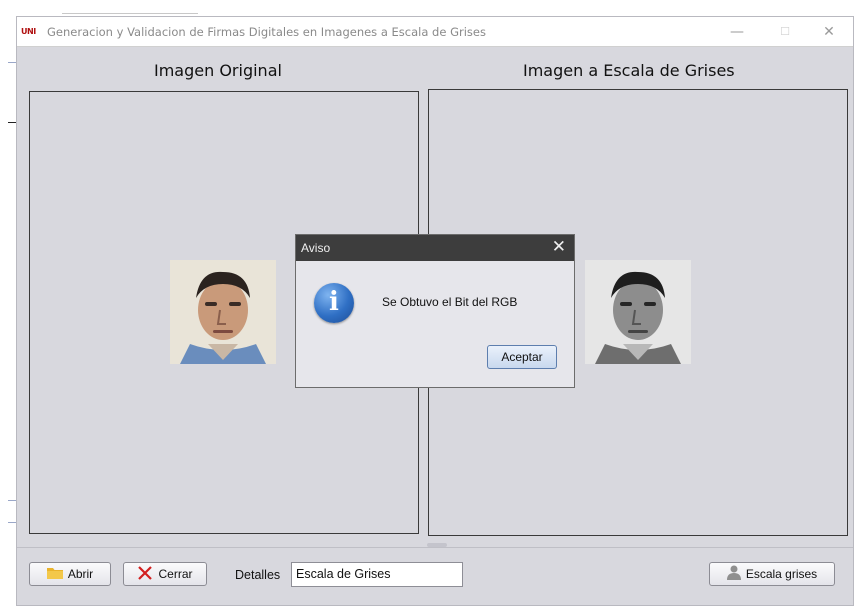 This screenshot has height=609, width=854. What do you see at coordinates (8, 304) in the screenshot?
I see `desktop-background` at bounding box center [8, 304].